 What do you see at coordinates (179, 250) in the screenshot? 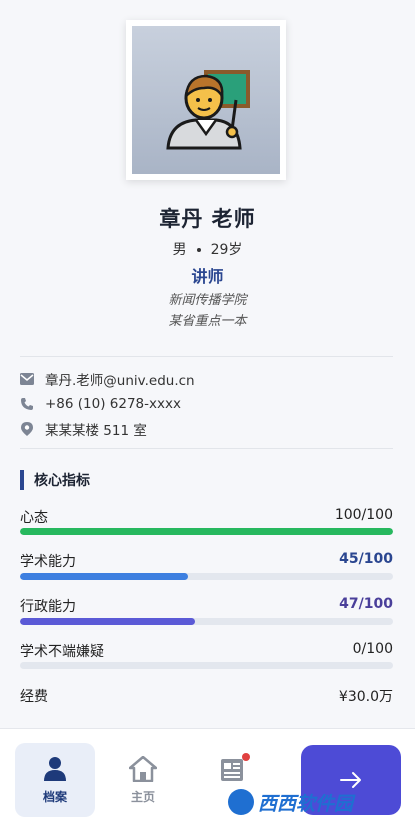
I see `gender: 男` at bounding box center [179, 250].